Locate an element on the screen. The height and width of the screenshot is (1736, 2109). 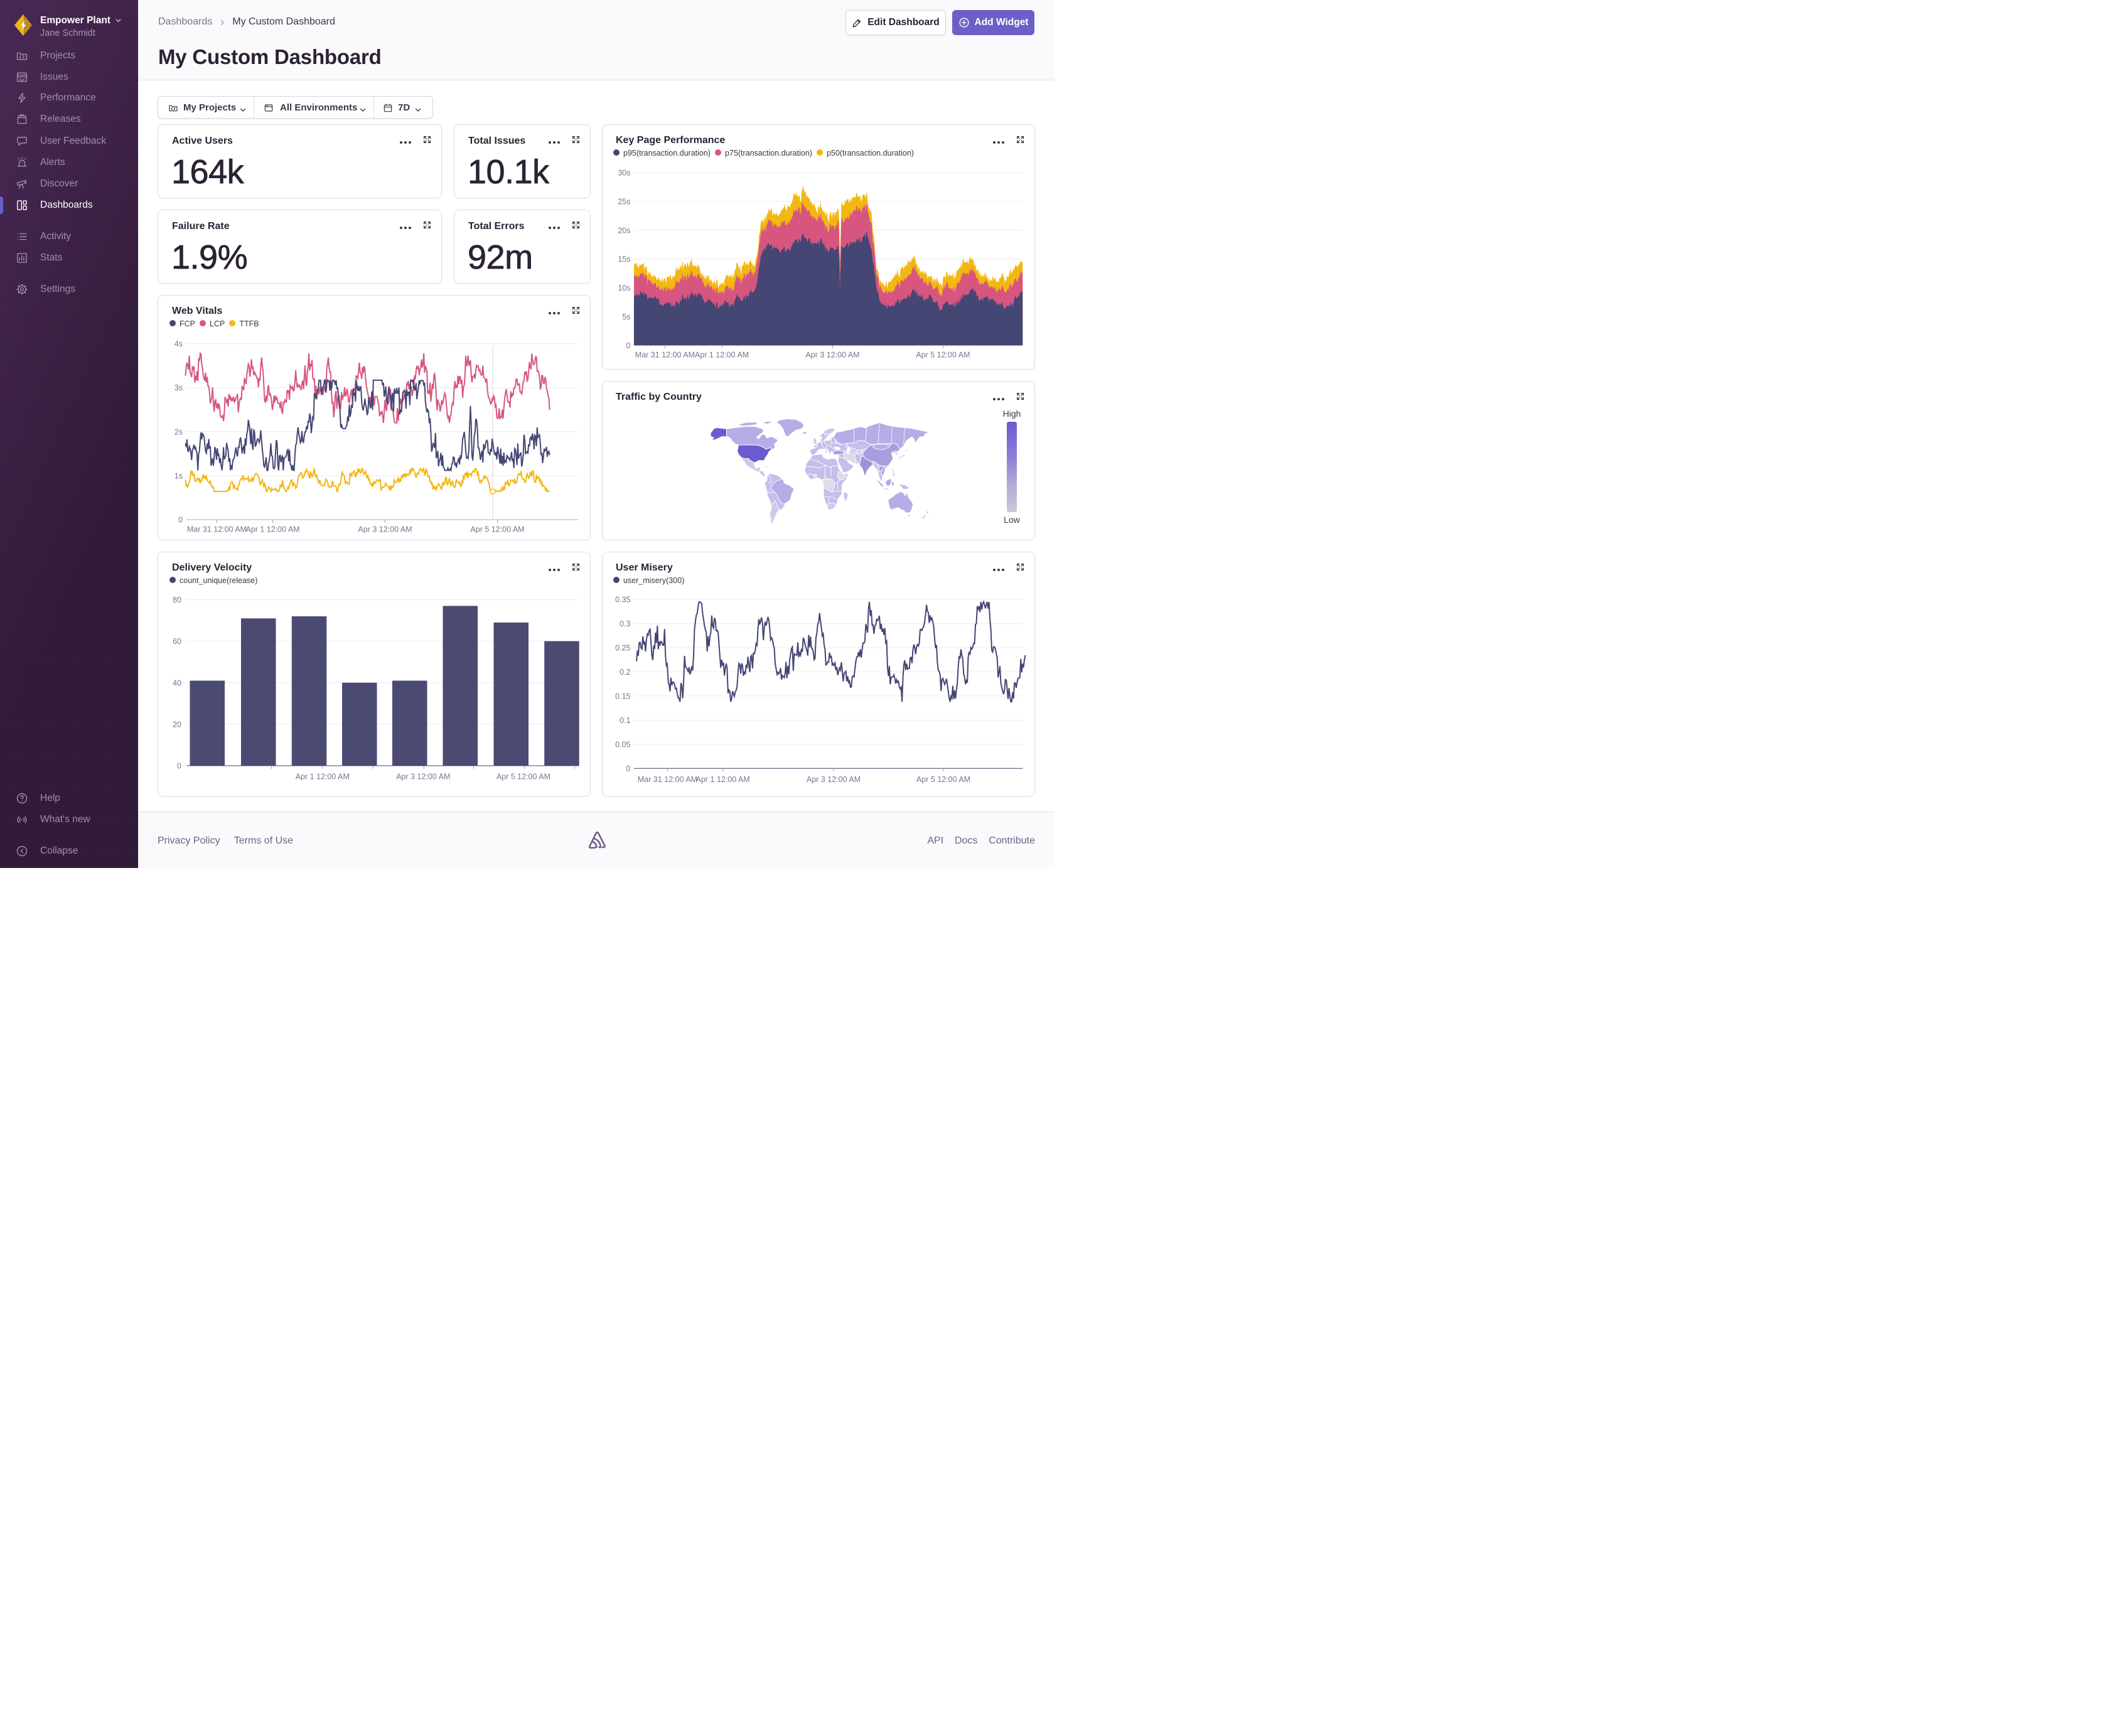
svg-text: 15s is located at coordinates (624, 259).